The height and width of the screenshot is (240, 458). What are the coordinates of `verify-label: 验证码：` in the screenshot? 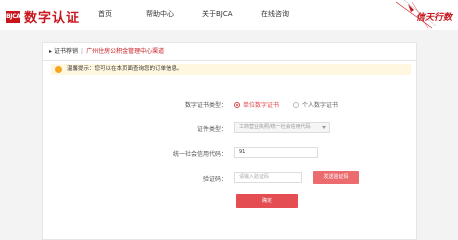 It's located at (214, 179).